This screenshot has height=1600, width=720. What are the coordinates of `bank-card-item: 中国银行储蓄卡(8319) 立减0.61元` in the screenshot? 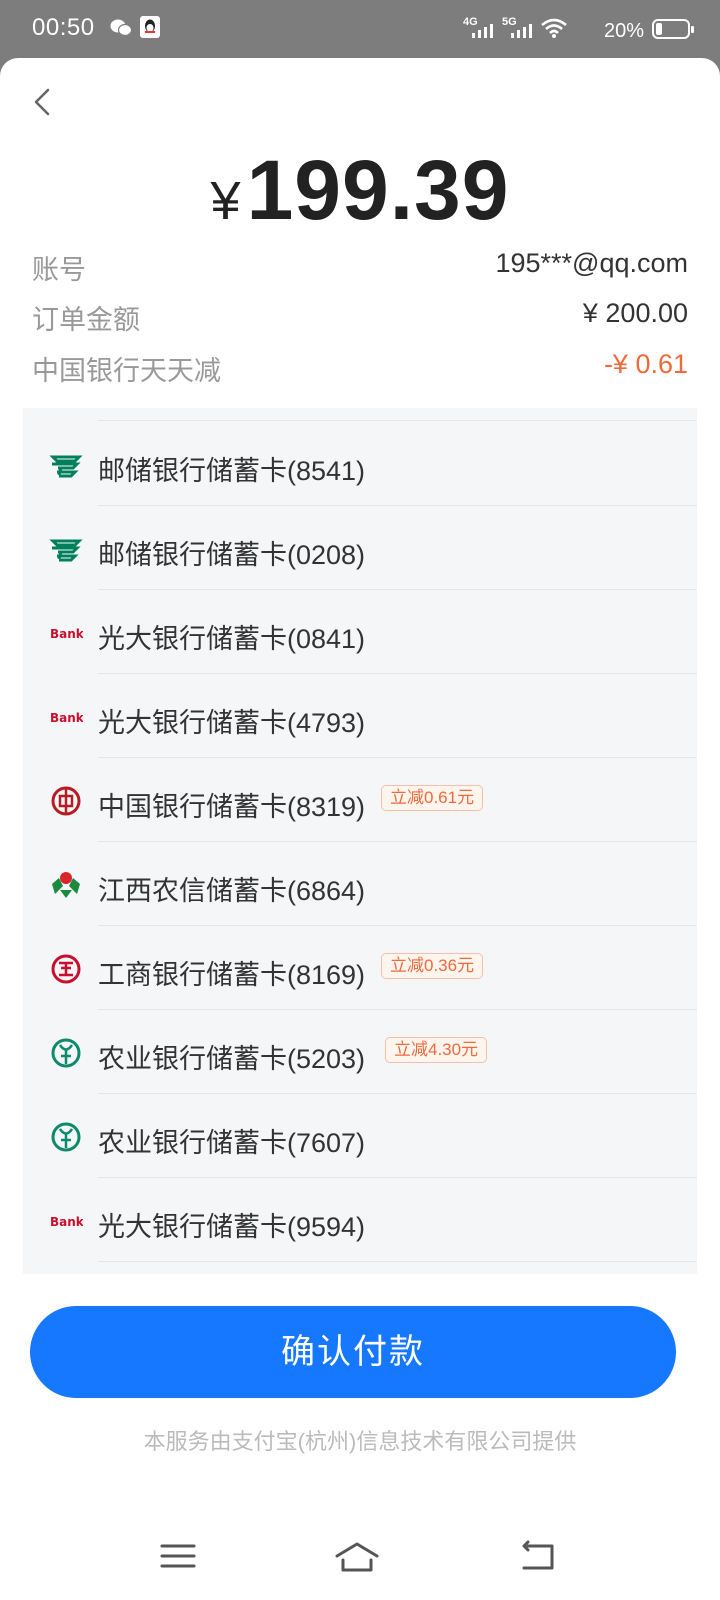 It's located at (360, 800).